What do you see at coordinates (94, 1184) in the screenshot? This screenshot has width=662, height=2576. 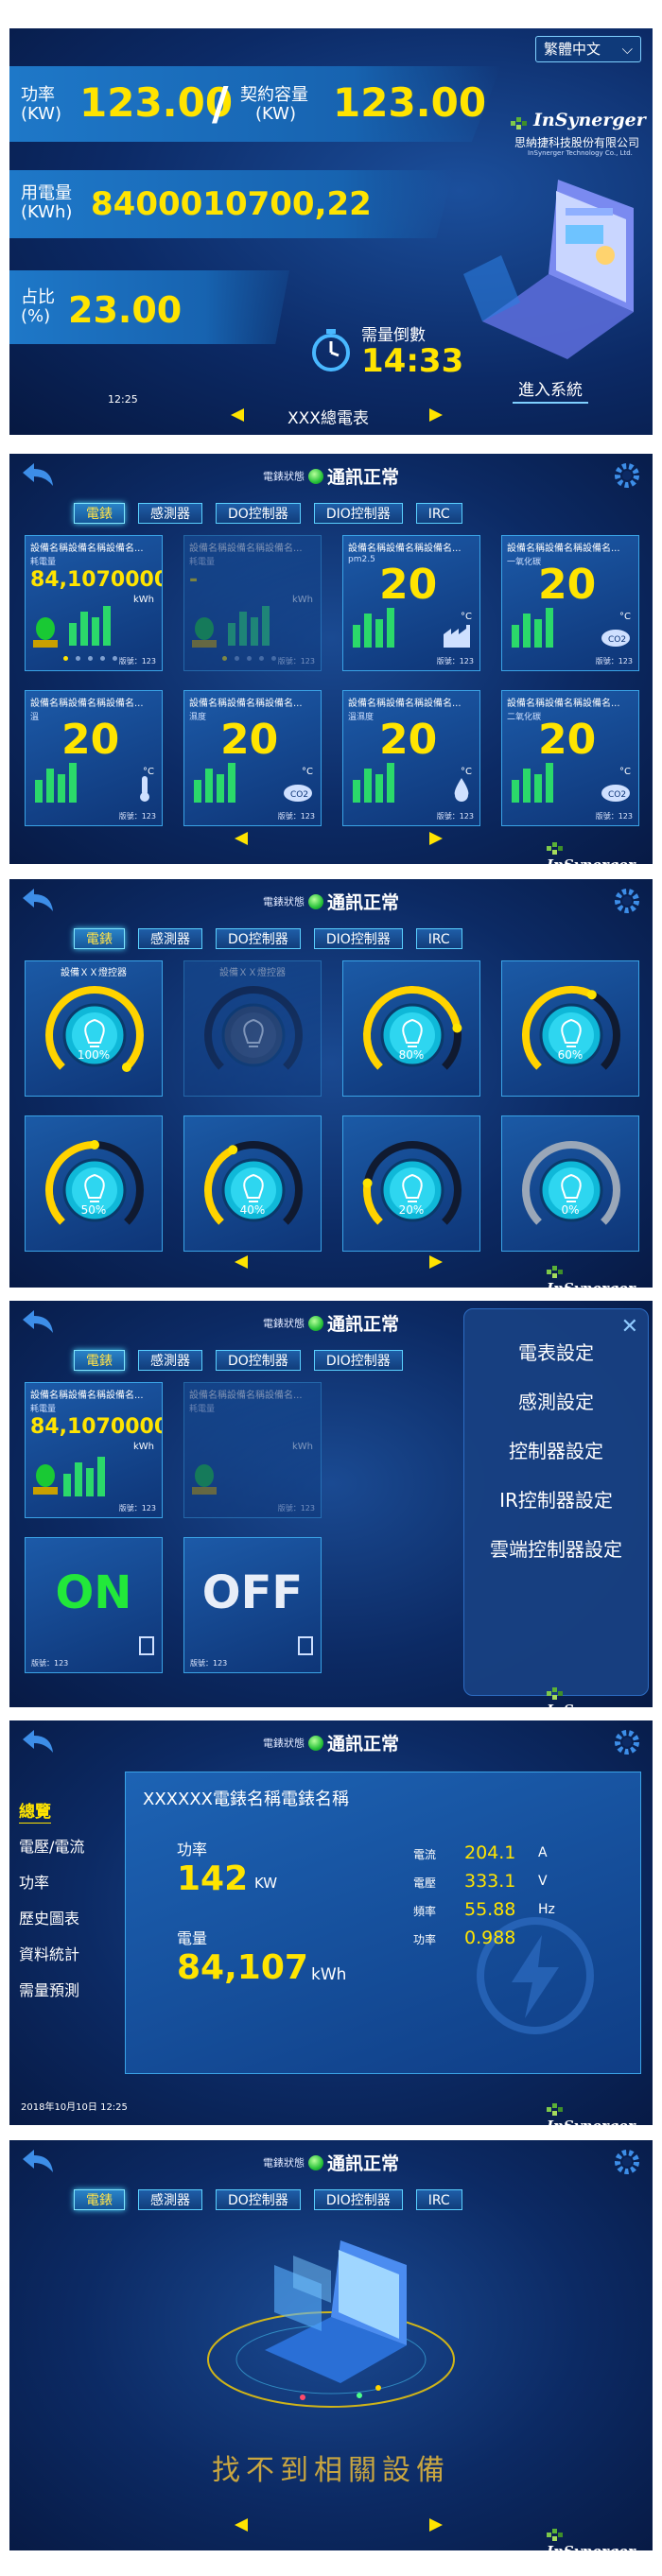 I see `lamp-card: 50%` at bounding box center [94, 1184].